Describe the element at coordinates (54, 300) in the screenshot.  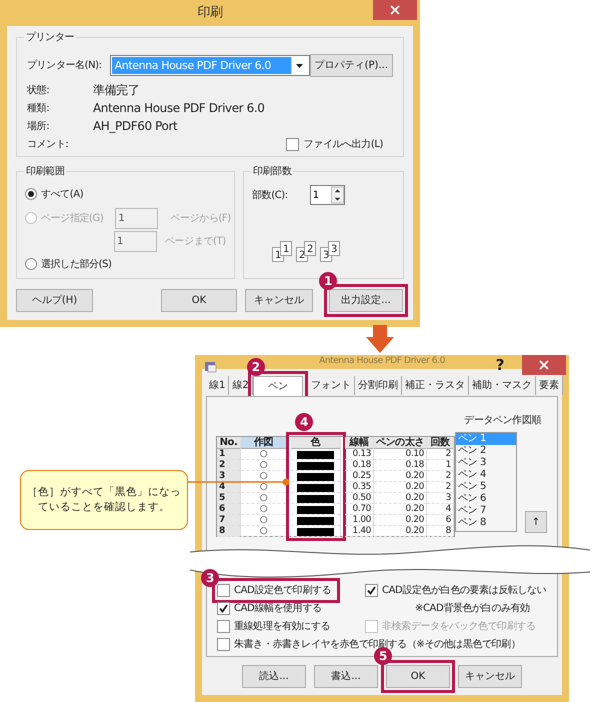
I see `dialog-button: ヘルプ(H)` at that location.